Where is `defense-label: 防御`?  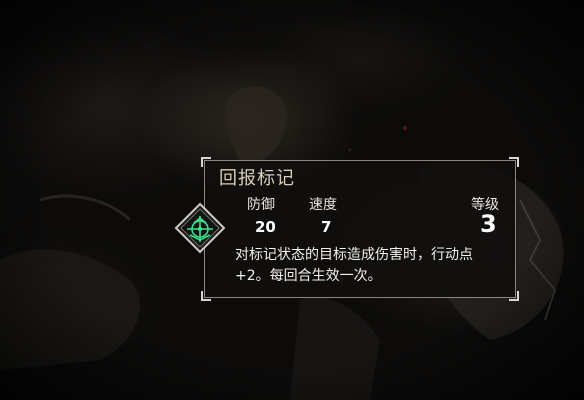
defense-label: 防御 is located at coordinates (261, 205).